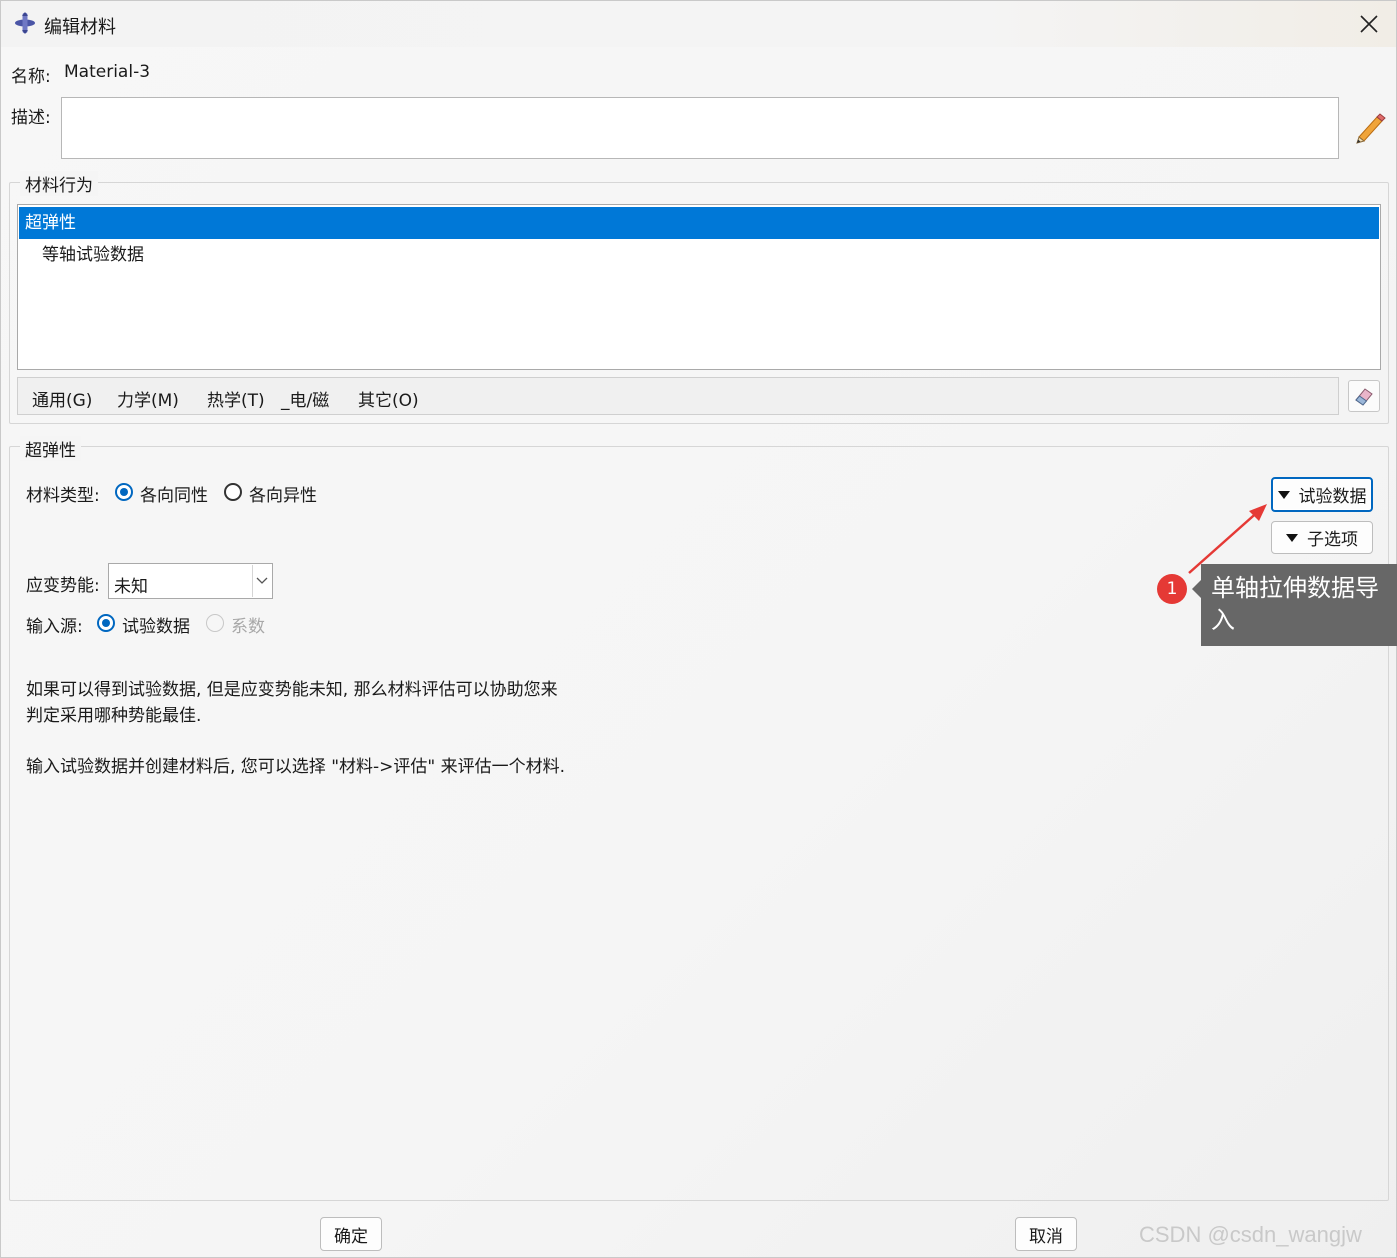 This screenshot has width=1397, height=1258. Describe the element at coordinates (59, 183) in the screenshot. I see `material-behaviors-title: 材料行为` at that location.